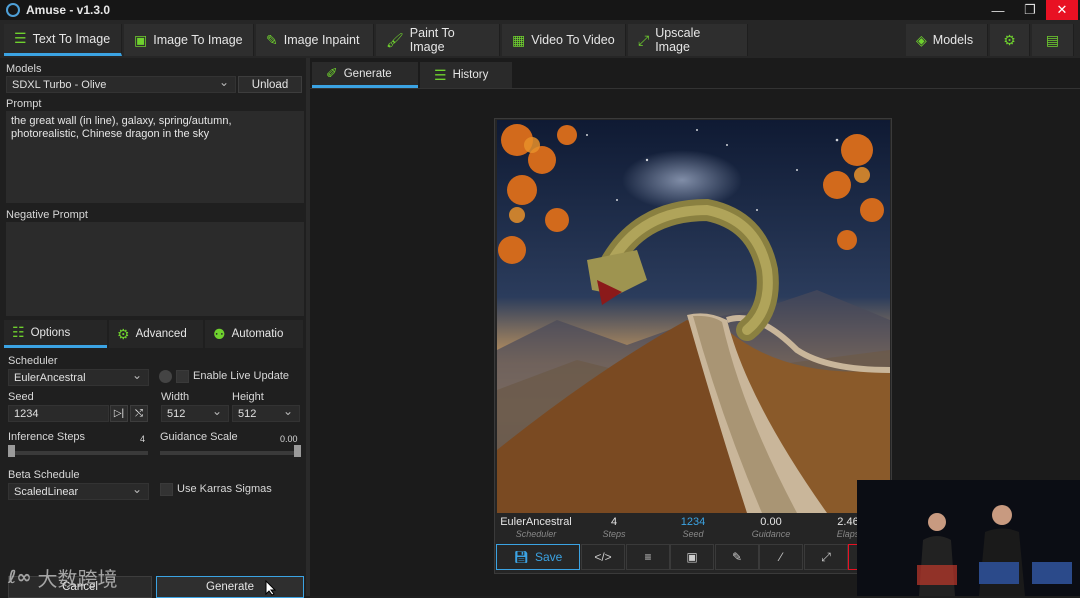 This screenshot has height=598, width=1080. I want to click on seed-step-button: ▷|, so click(119, 413).